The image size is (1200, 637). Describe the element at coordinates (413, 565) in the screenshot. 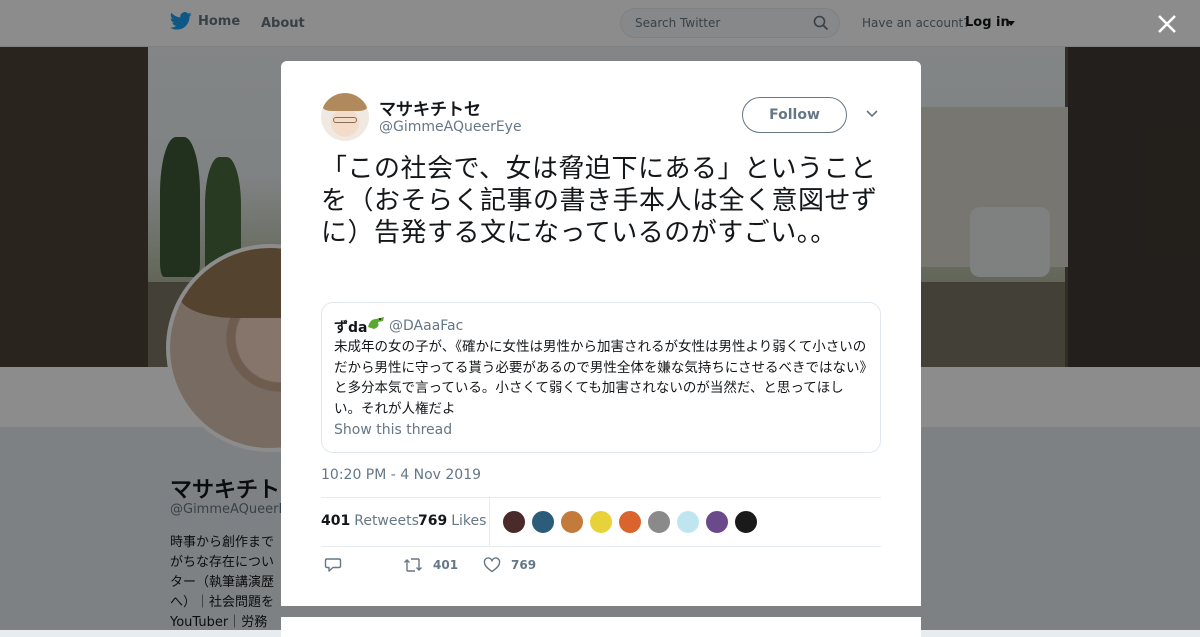

I see `retweet-icon` at that location.